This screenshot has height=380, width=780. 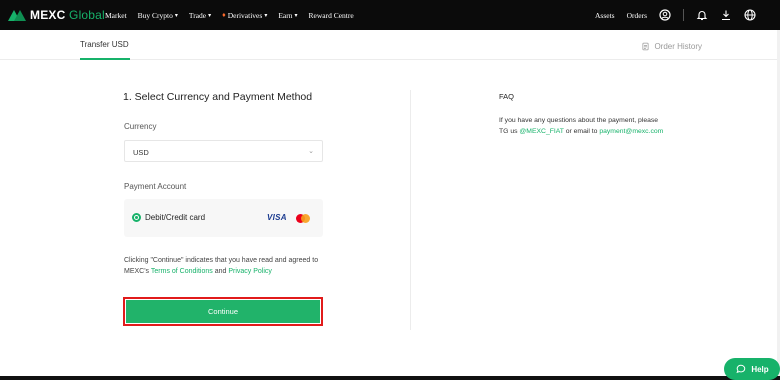 I want to click on help-button: Help, so click(x=752, y=369).